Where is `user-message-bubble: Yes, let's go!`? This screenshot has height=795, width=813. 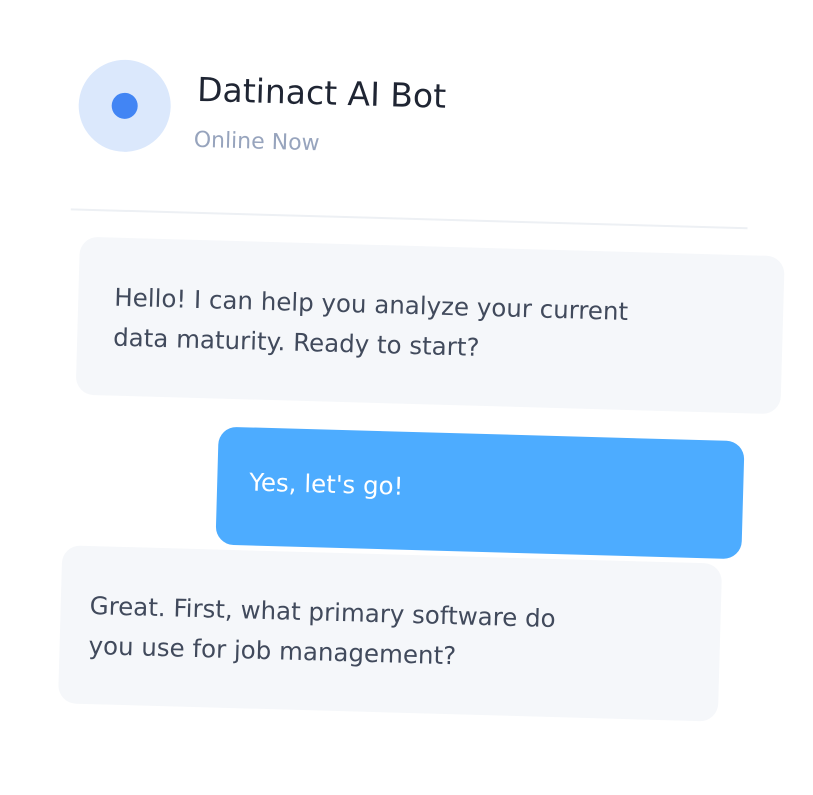 user-message-bubble: Yes, let's go! is located at coordinates (480, 493).